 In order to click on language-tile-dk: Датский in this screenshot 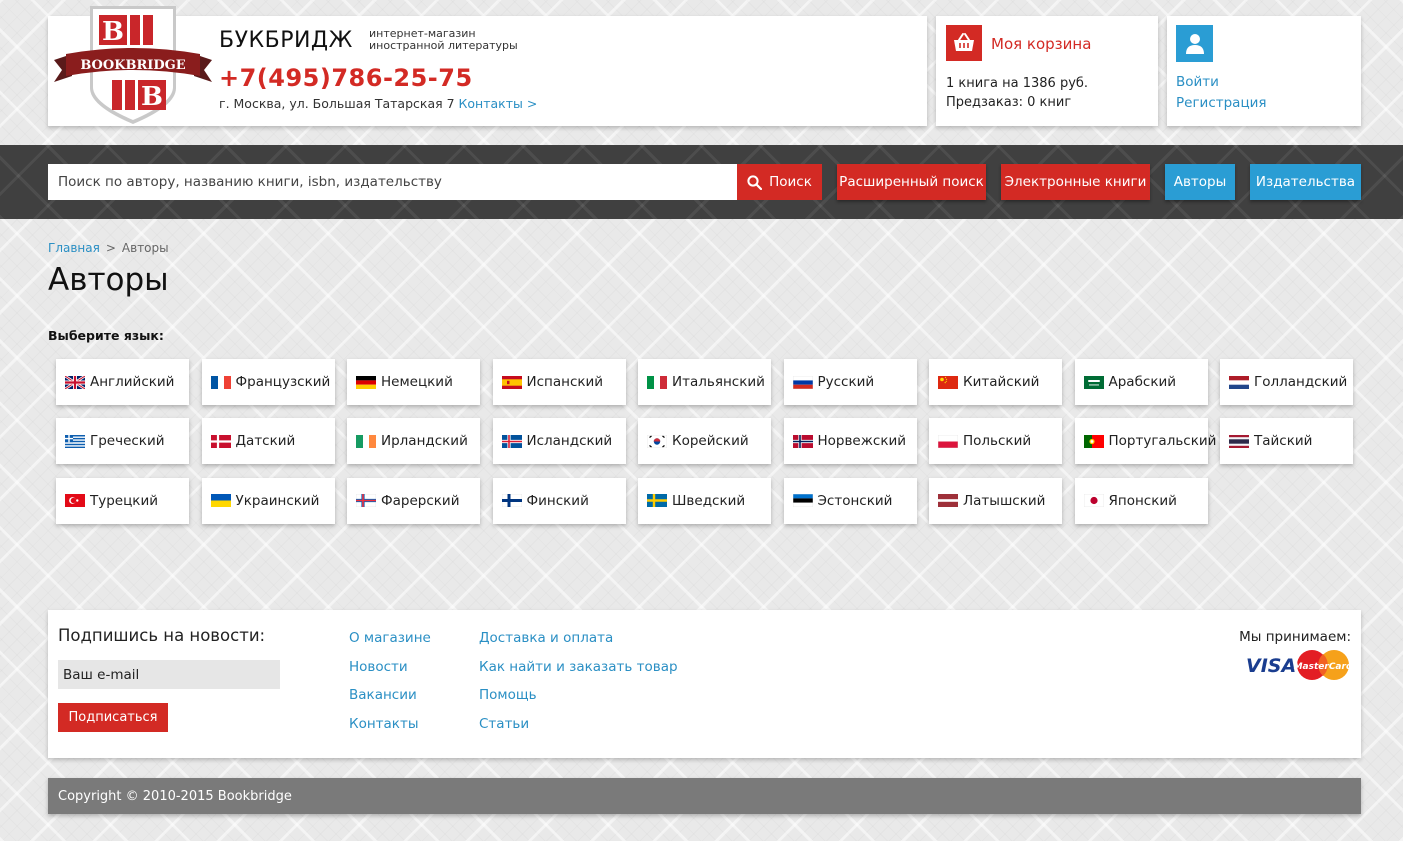, I will do `click(268, 441)`.